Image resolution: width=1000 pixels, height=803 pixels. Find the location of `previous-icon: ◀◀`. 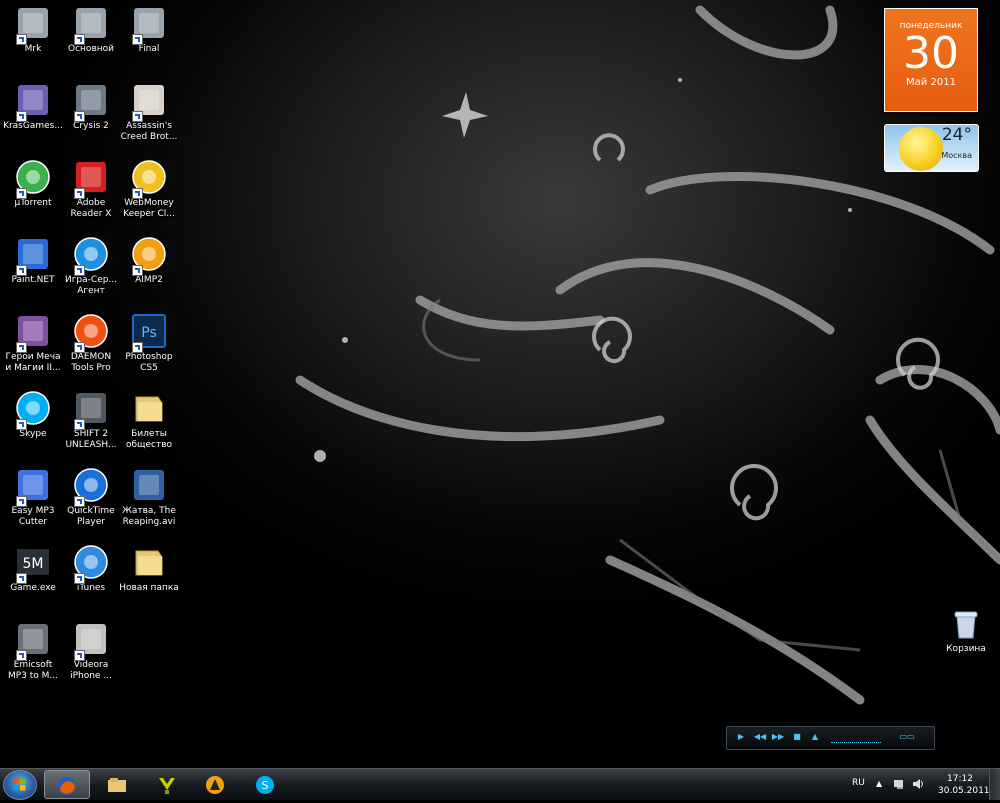

previous-icon: ◀◀ is located at coordinates (760, 737).